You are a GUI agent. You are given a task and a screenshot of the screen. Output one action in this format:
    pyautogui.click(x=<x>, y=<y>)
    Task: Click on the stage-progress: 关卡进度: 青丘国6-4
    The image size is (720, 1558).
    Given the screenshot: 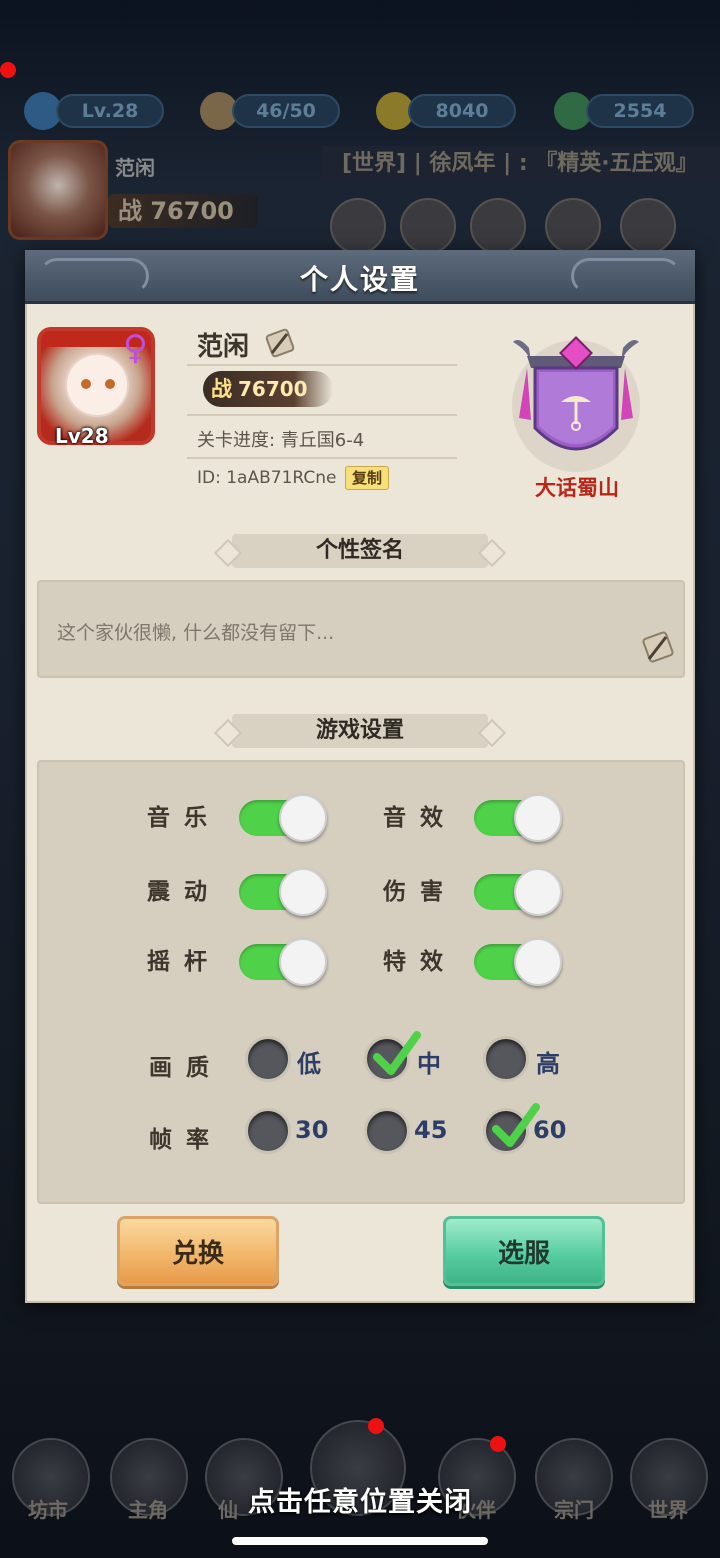 What is the action you would take?
    pyautogui.click(x=281, y=440)
    